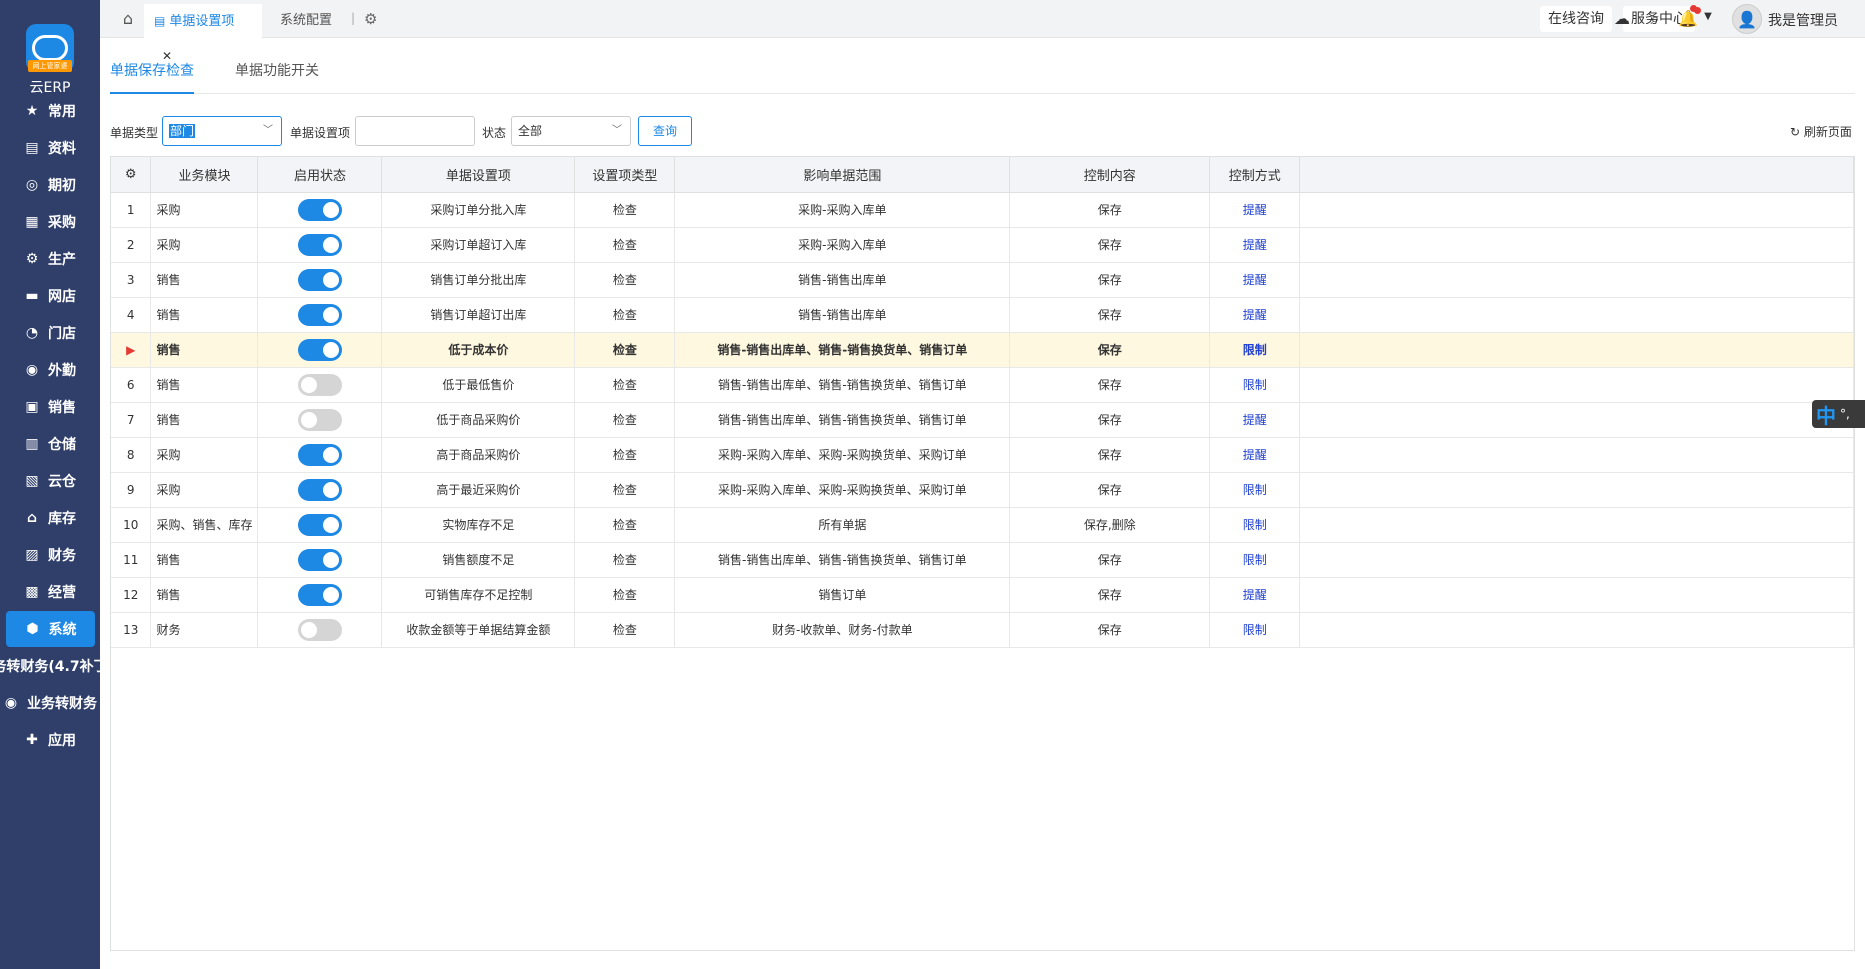 This screenshot has height=969, width=1865. What do you see at coordinates (1655, 19) in the screenshot?
I see `search-icon: ⌕` at bounding box center [1655, 19].